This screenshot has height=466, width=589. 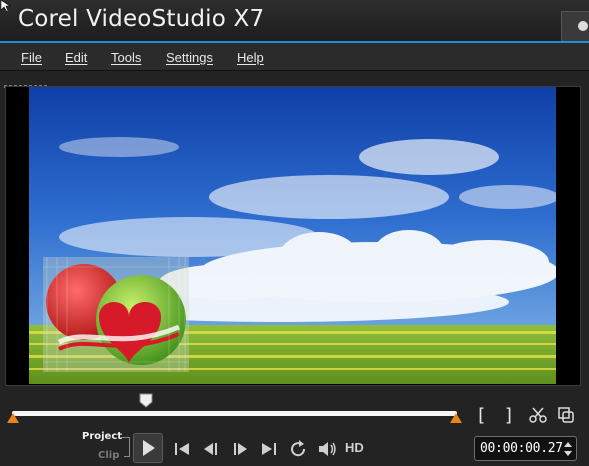 What do you see at coordinates (240, 449) in the screenshot?
I see `next-frame-icon` at bounding box center [240, 449].